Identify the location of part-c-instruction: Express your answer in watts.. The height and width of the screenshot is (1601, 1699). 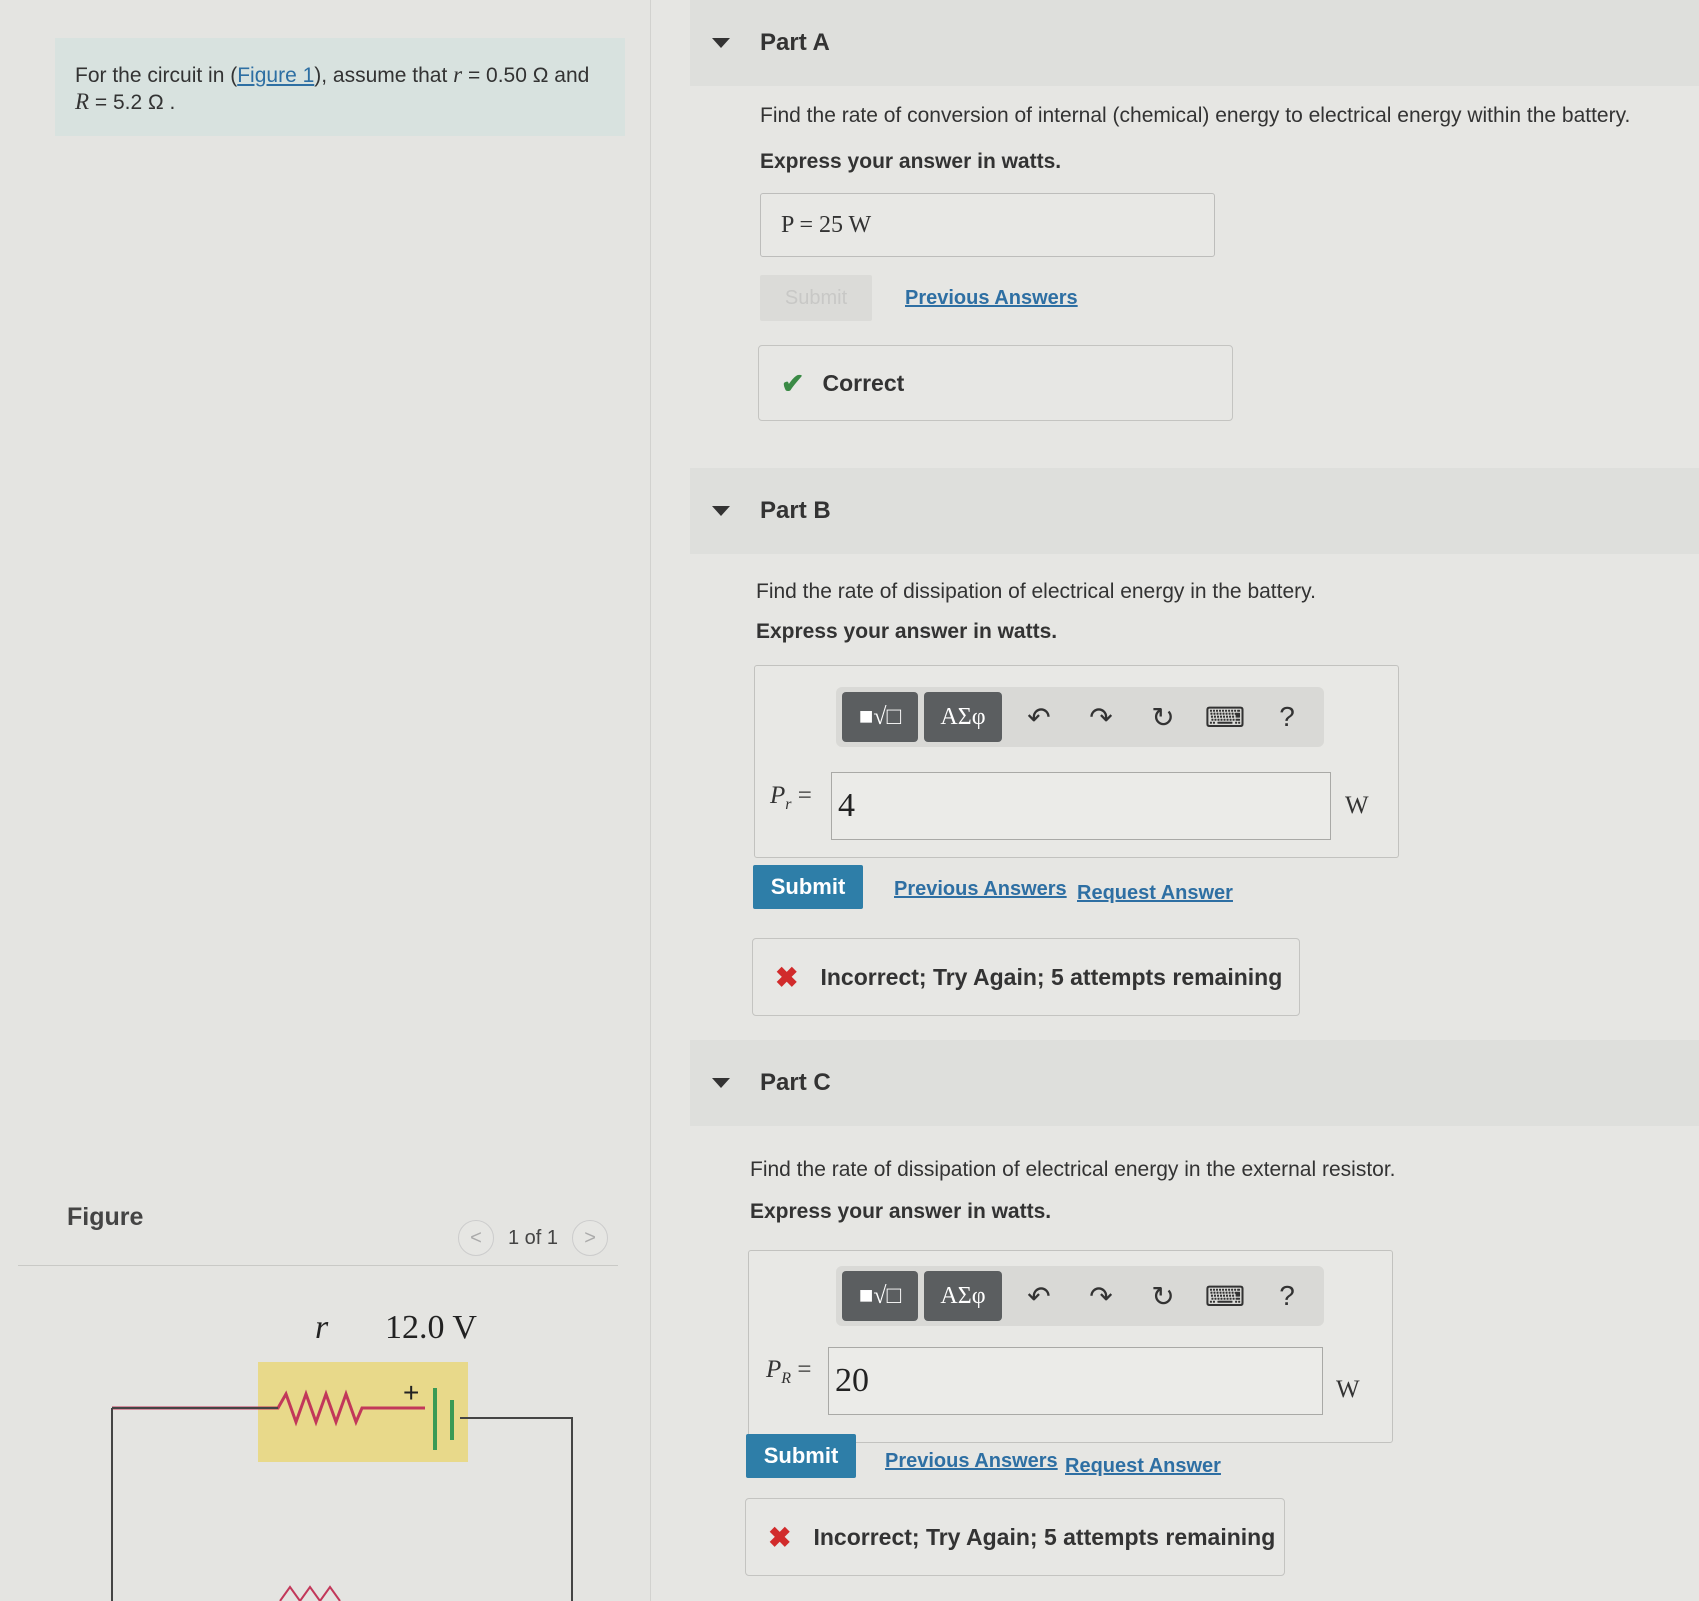
(901, 1211).